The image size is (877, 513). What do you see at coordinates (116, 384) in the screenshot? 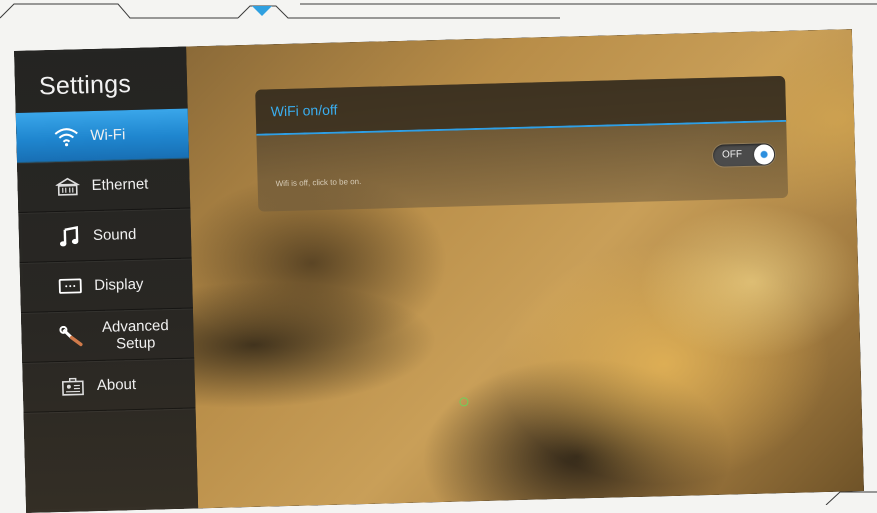
I see `sidebar-item-label: About` at bounding box center [116, 384].